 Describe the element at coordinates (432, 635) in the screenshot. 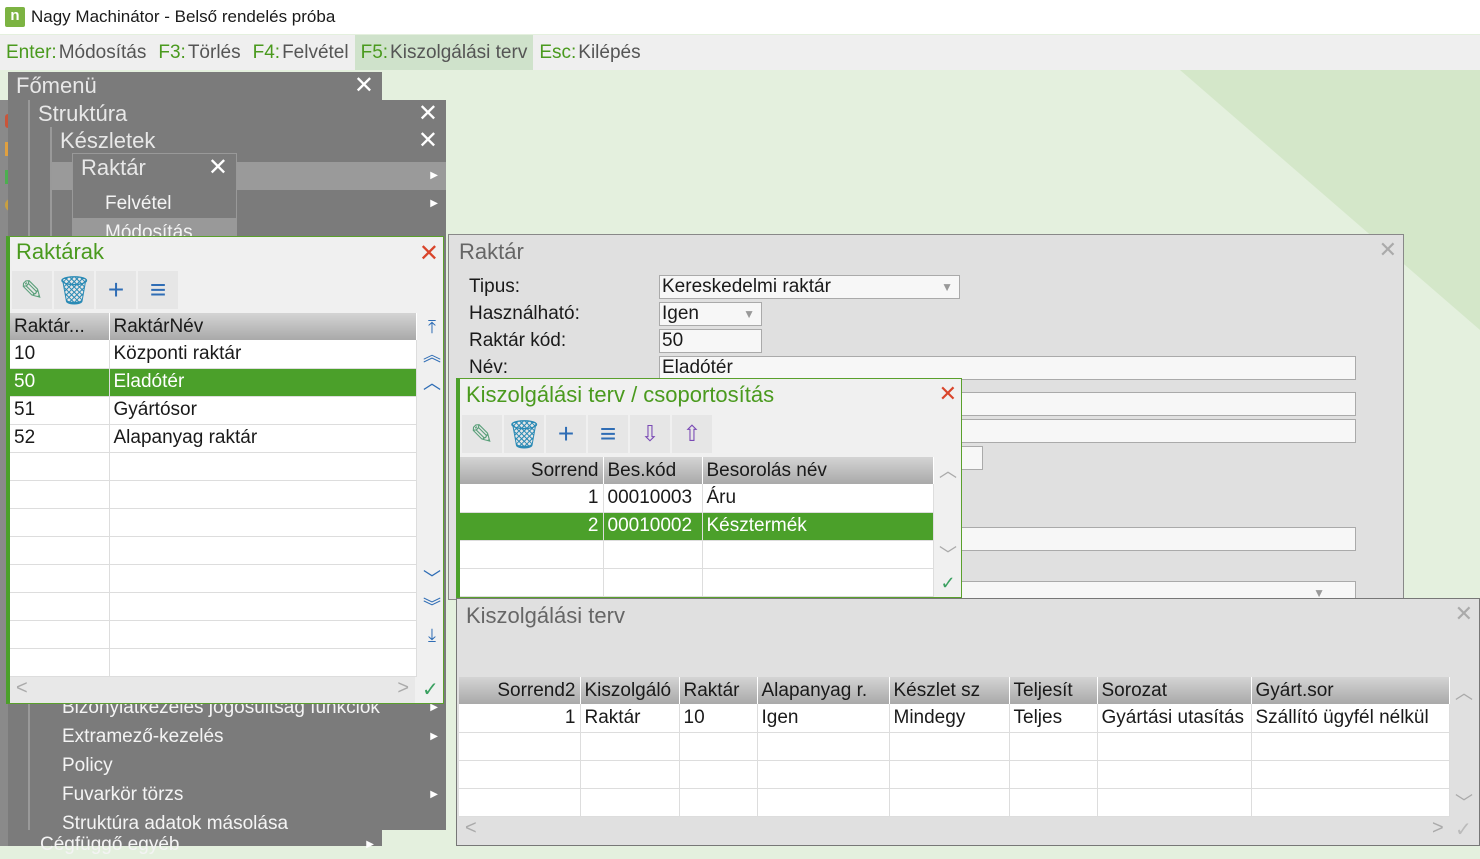

I see `scroll-bottom-icon: ⤓` at that location.